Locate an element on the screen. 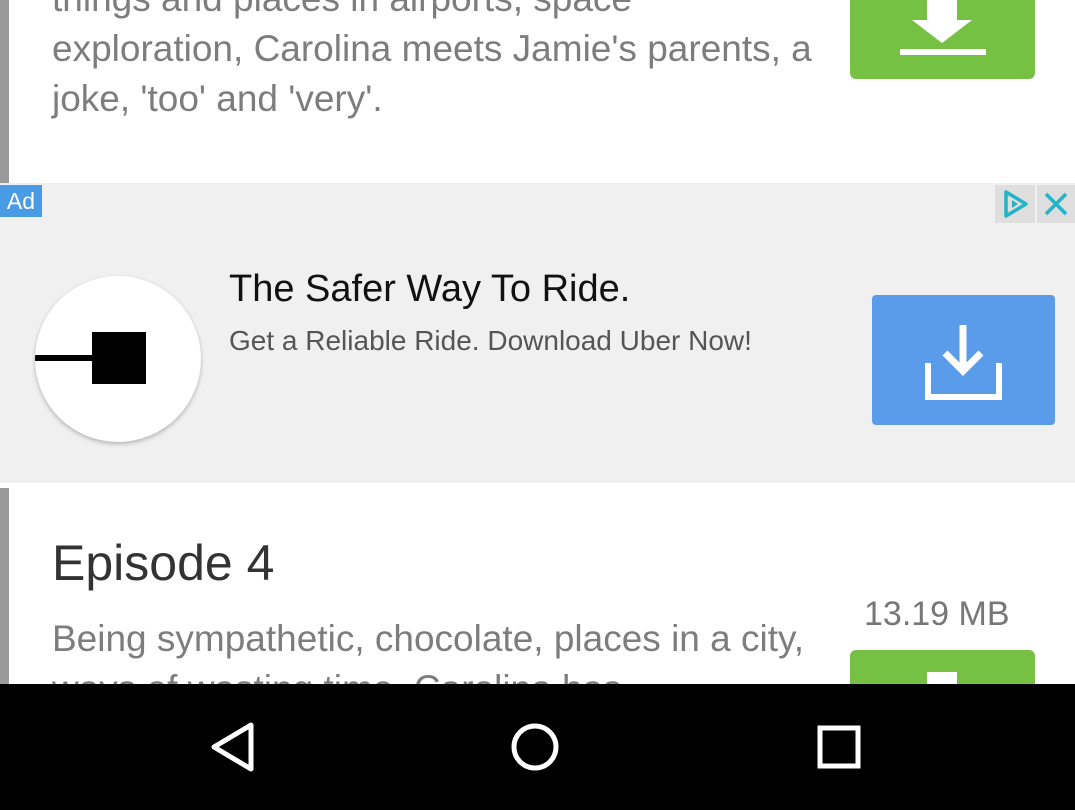 This screenshot has height=810, width=1075. episode-title: Episode 4 is located at coordinates (163, 563).